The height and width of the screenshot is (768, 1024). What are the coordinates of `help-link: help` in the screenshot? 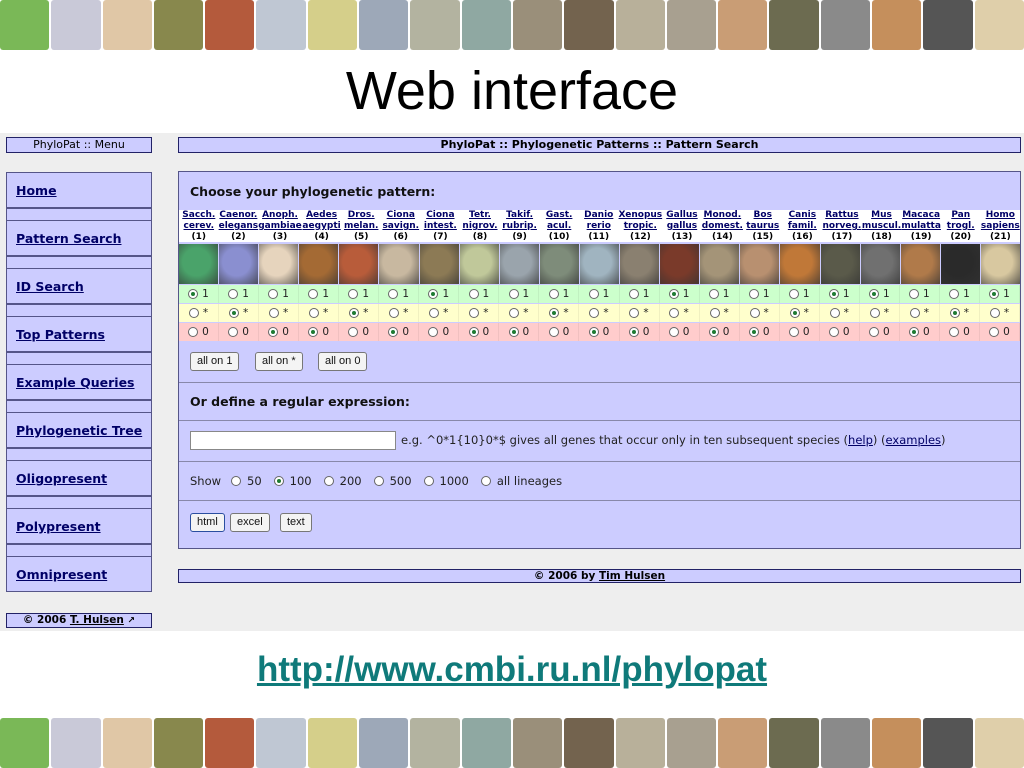 It's located at (860, 440).